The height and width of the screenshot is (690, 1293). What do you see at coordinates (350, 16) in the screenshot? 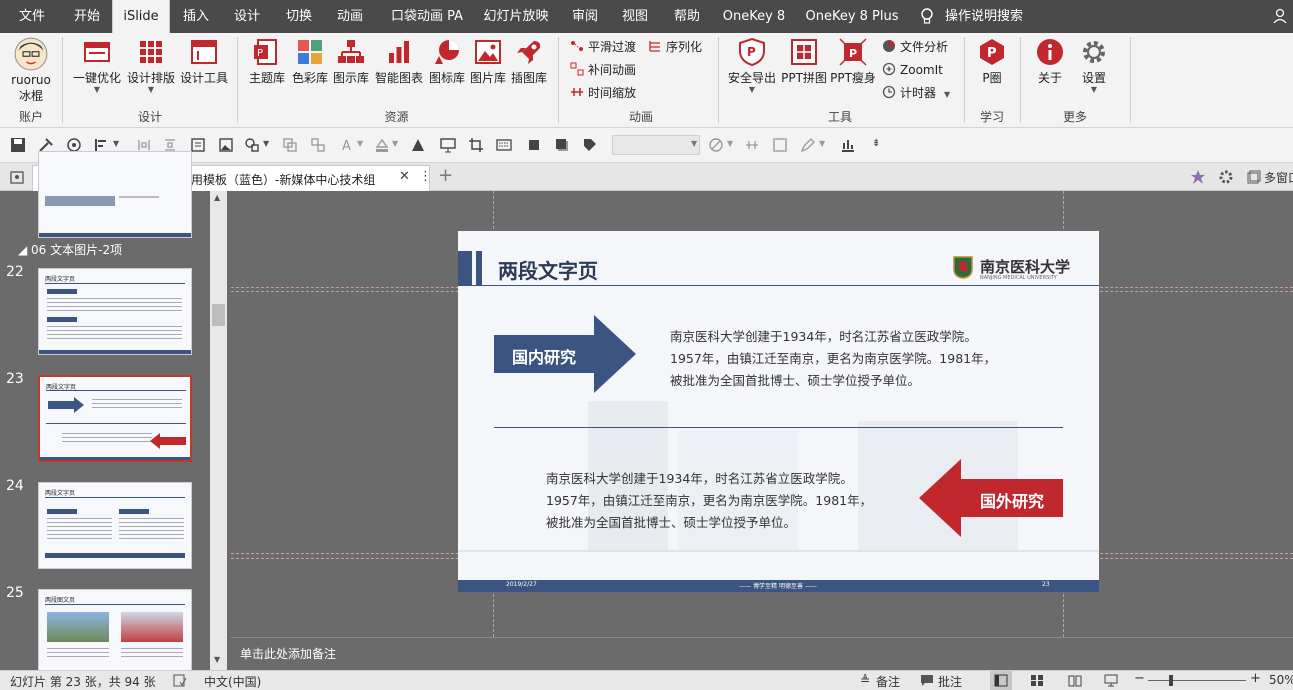
I see `tab-animations: 动画` at bounding box center [350, 16].